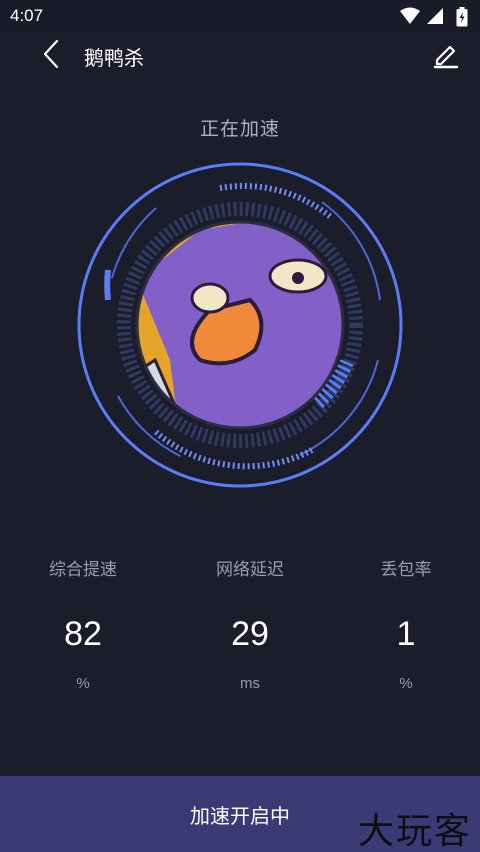  What do you see at coordinates (83, 634) in the screenshot?
I see `stat-value: 82` at bounding box center [83, 634].